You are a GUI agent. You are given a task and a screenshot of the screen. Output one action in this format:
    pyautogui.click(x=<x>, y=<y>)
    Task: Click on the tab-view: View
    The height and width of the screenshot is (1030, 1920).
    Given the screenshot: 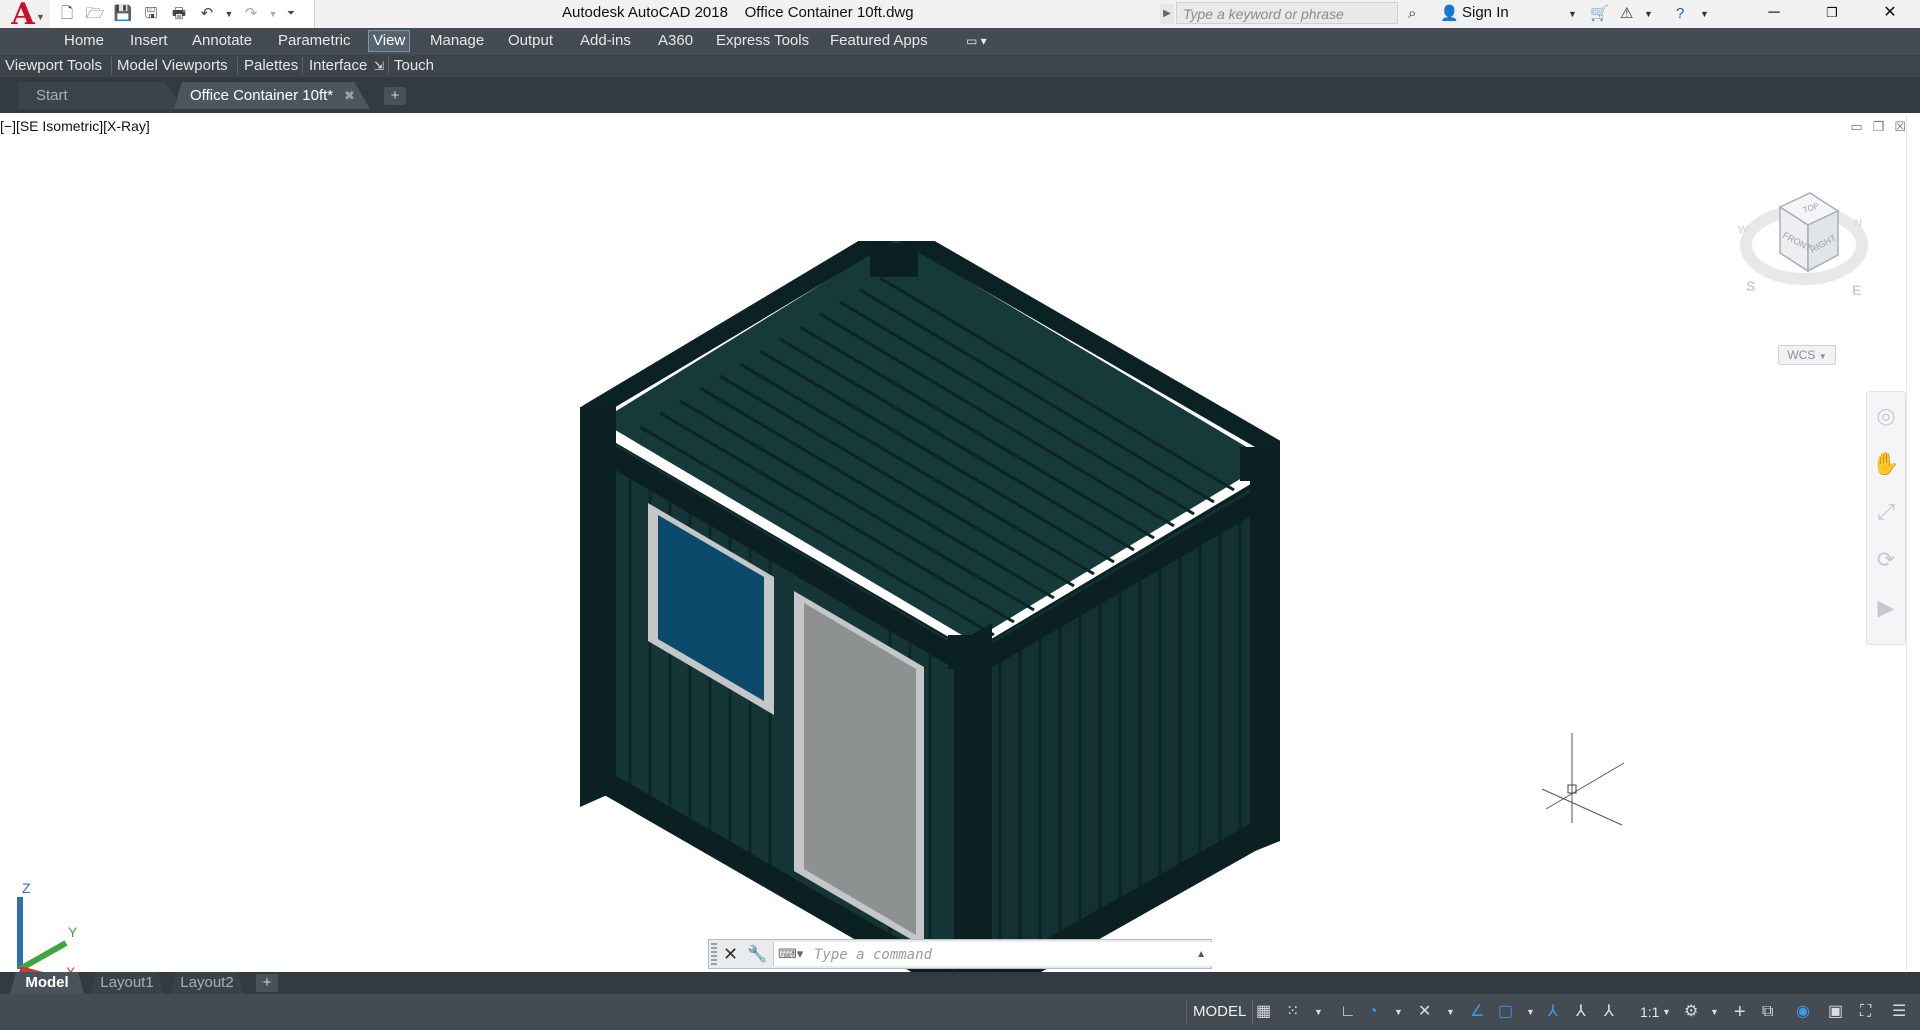 What is the action you would take?
    pyautogui.click(x=389, y=41)
    